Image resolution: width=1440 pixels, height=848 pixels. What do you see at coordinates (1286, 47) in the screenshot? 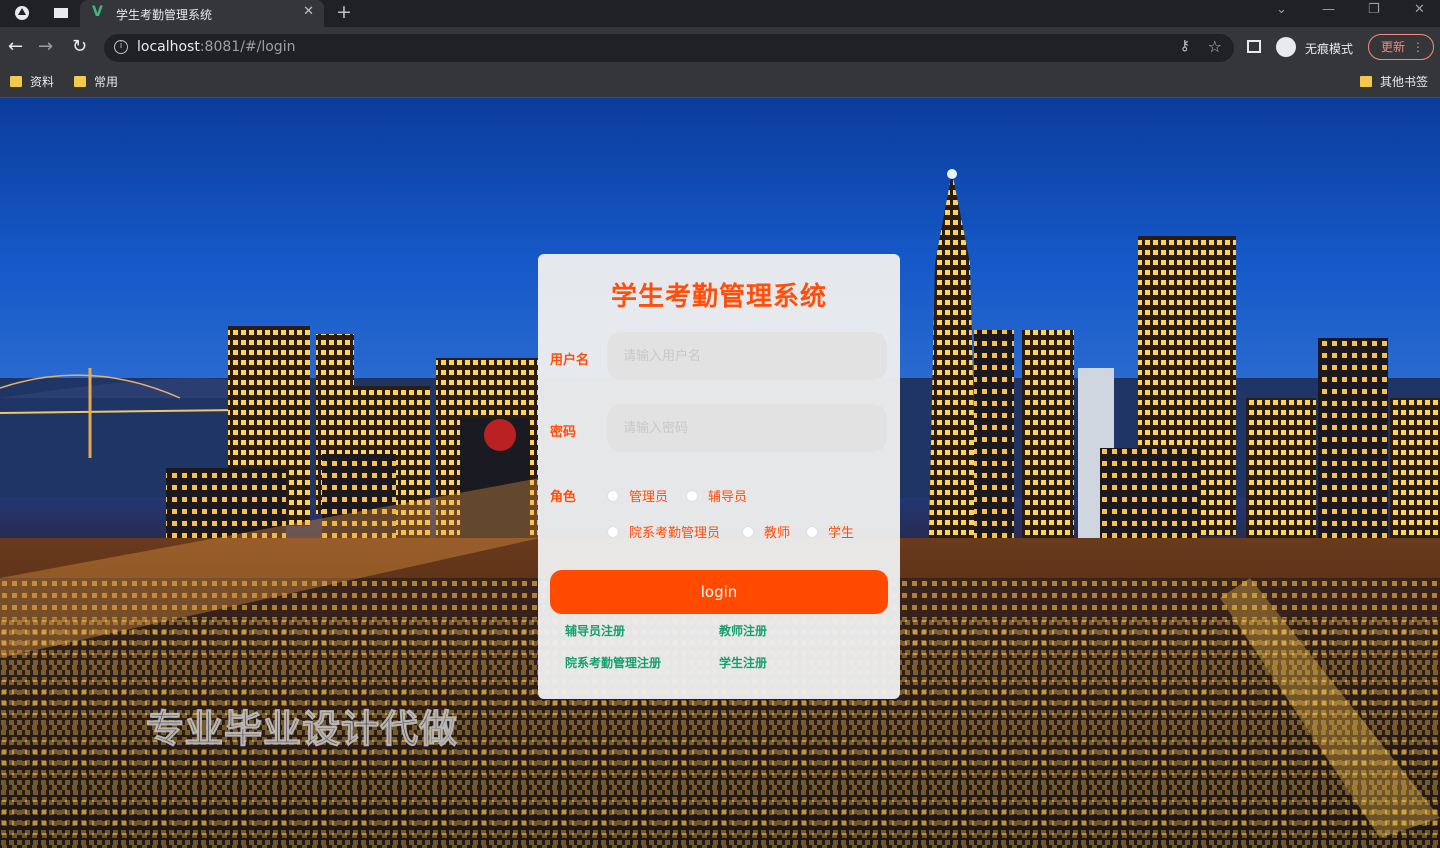
I see `incognito-icon` at bounding box center [1286, 47].